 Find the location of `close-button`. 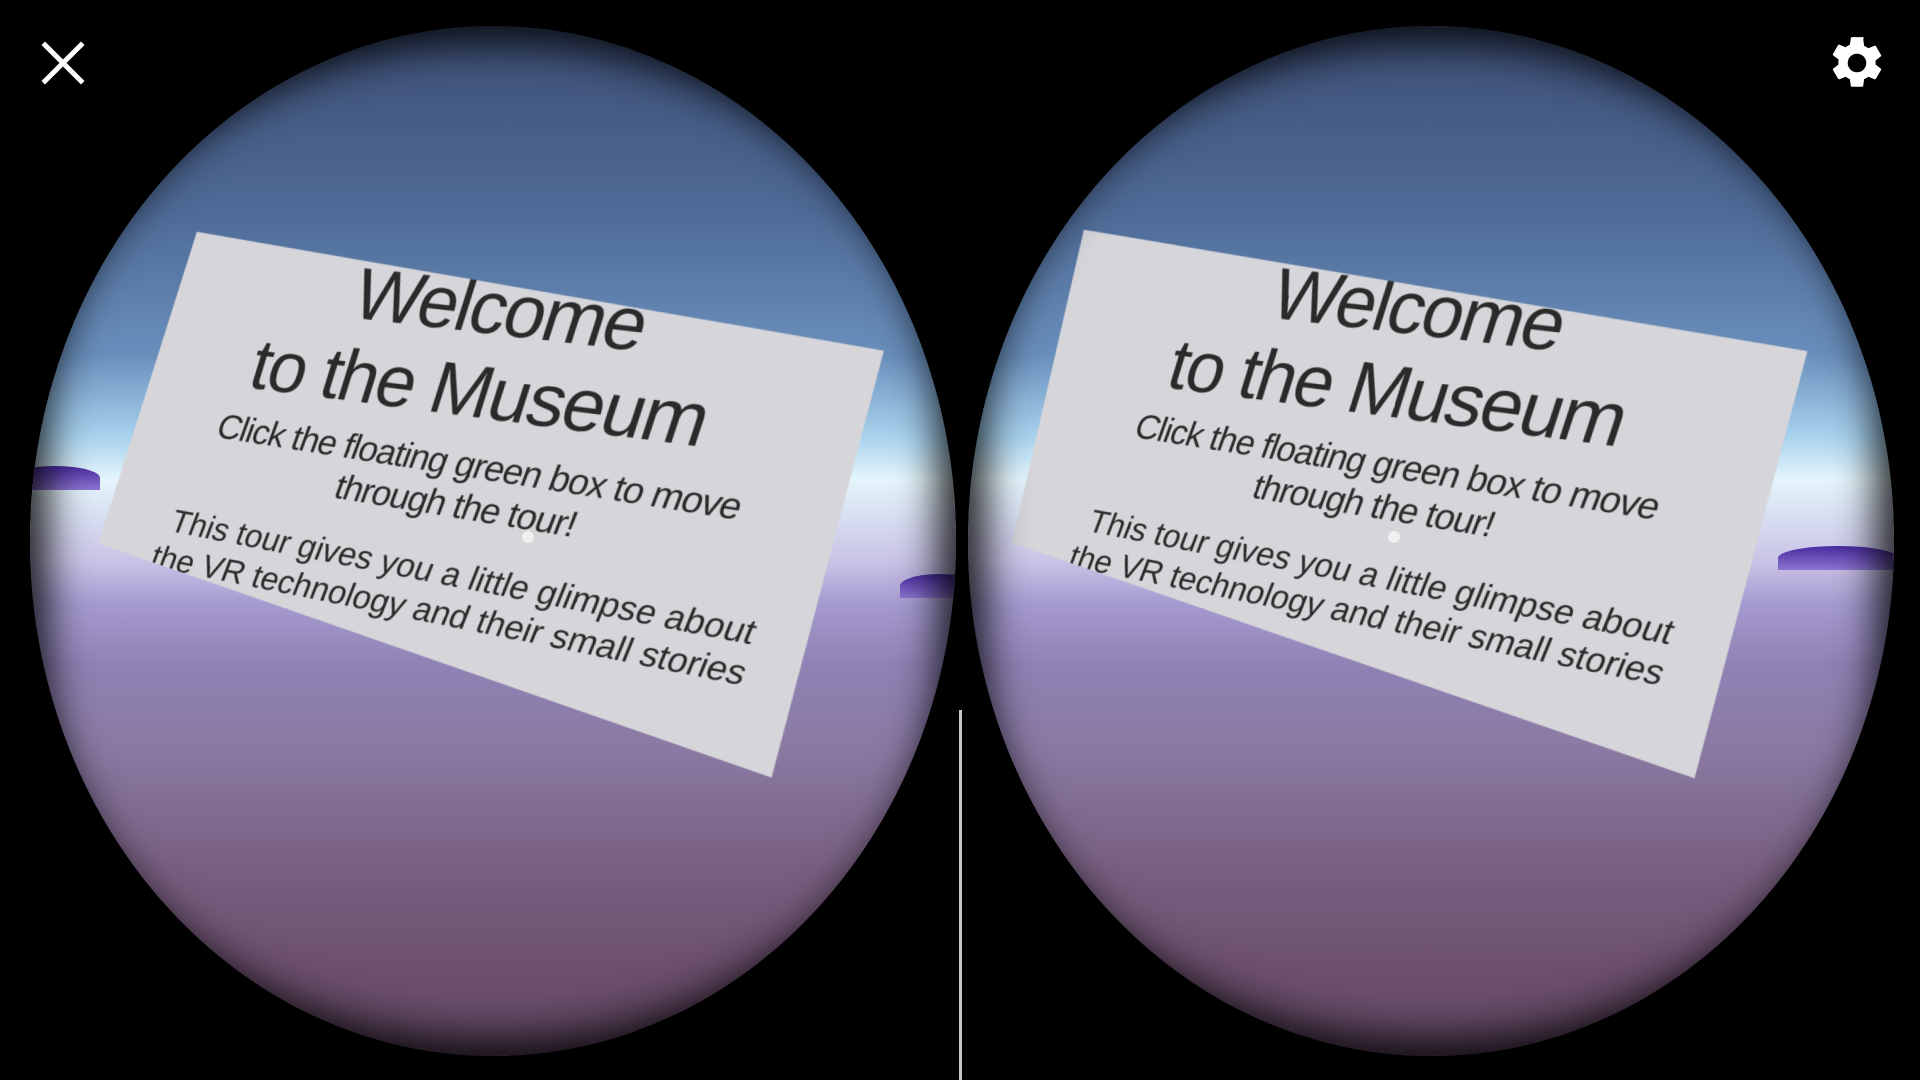

close-button is located at coordinates (63, 63).